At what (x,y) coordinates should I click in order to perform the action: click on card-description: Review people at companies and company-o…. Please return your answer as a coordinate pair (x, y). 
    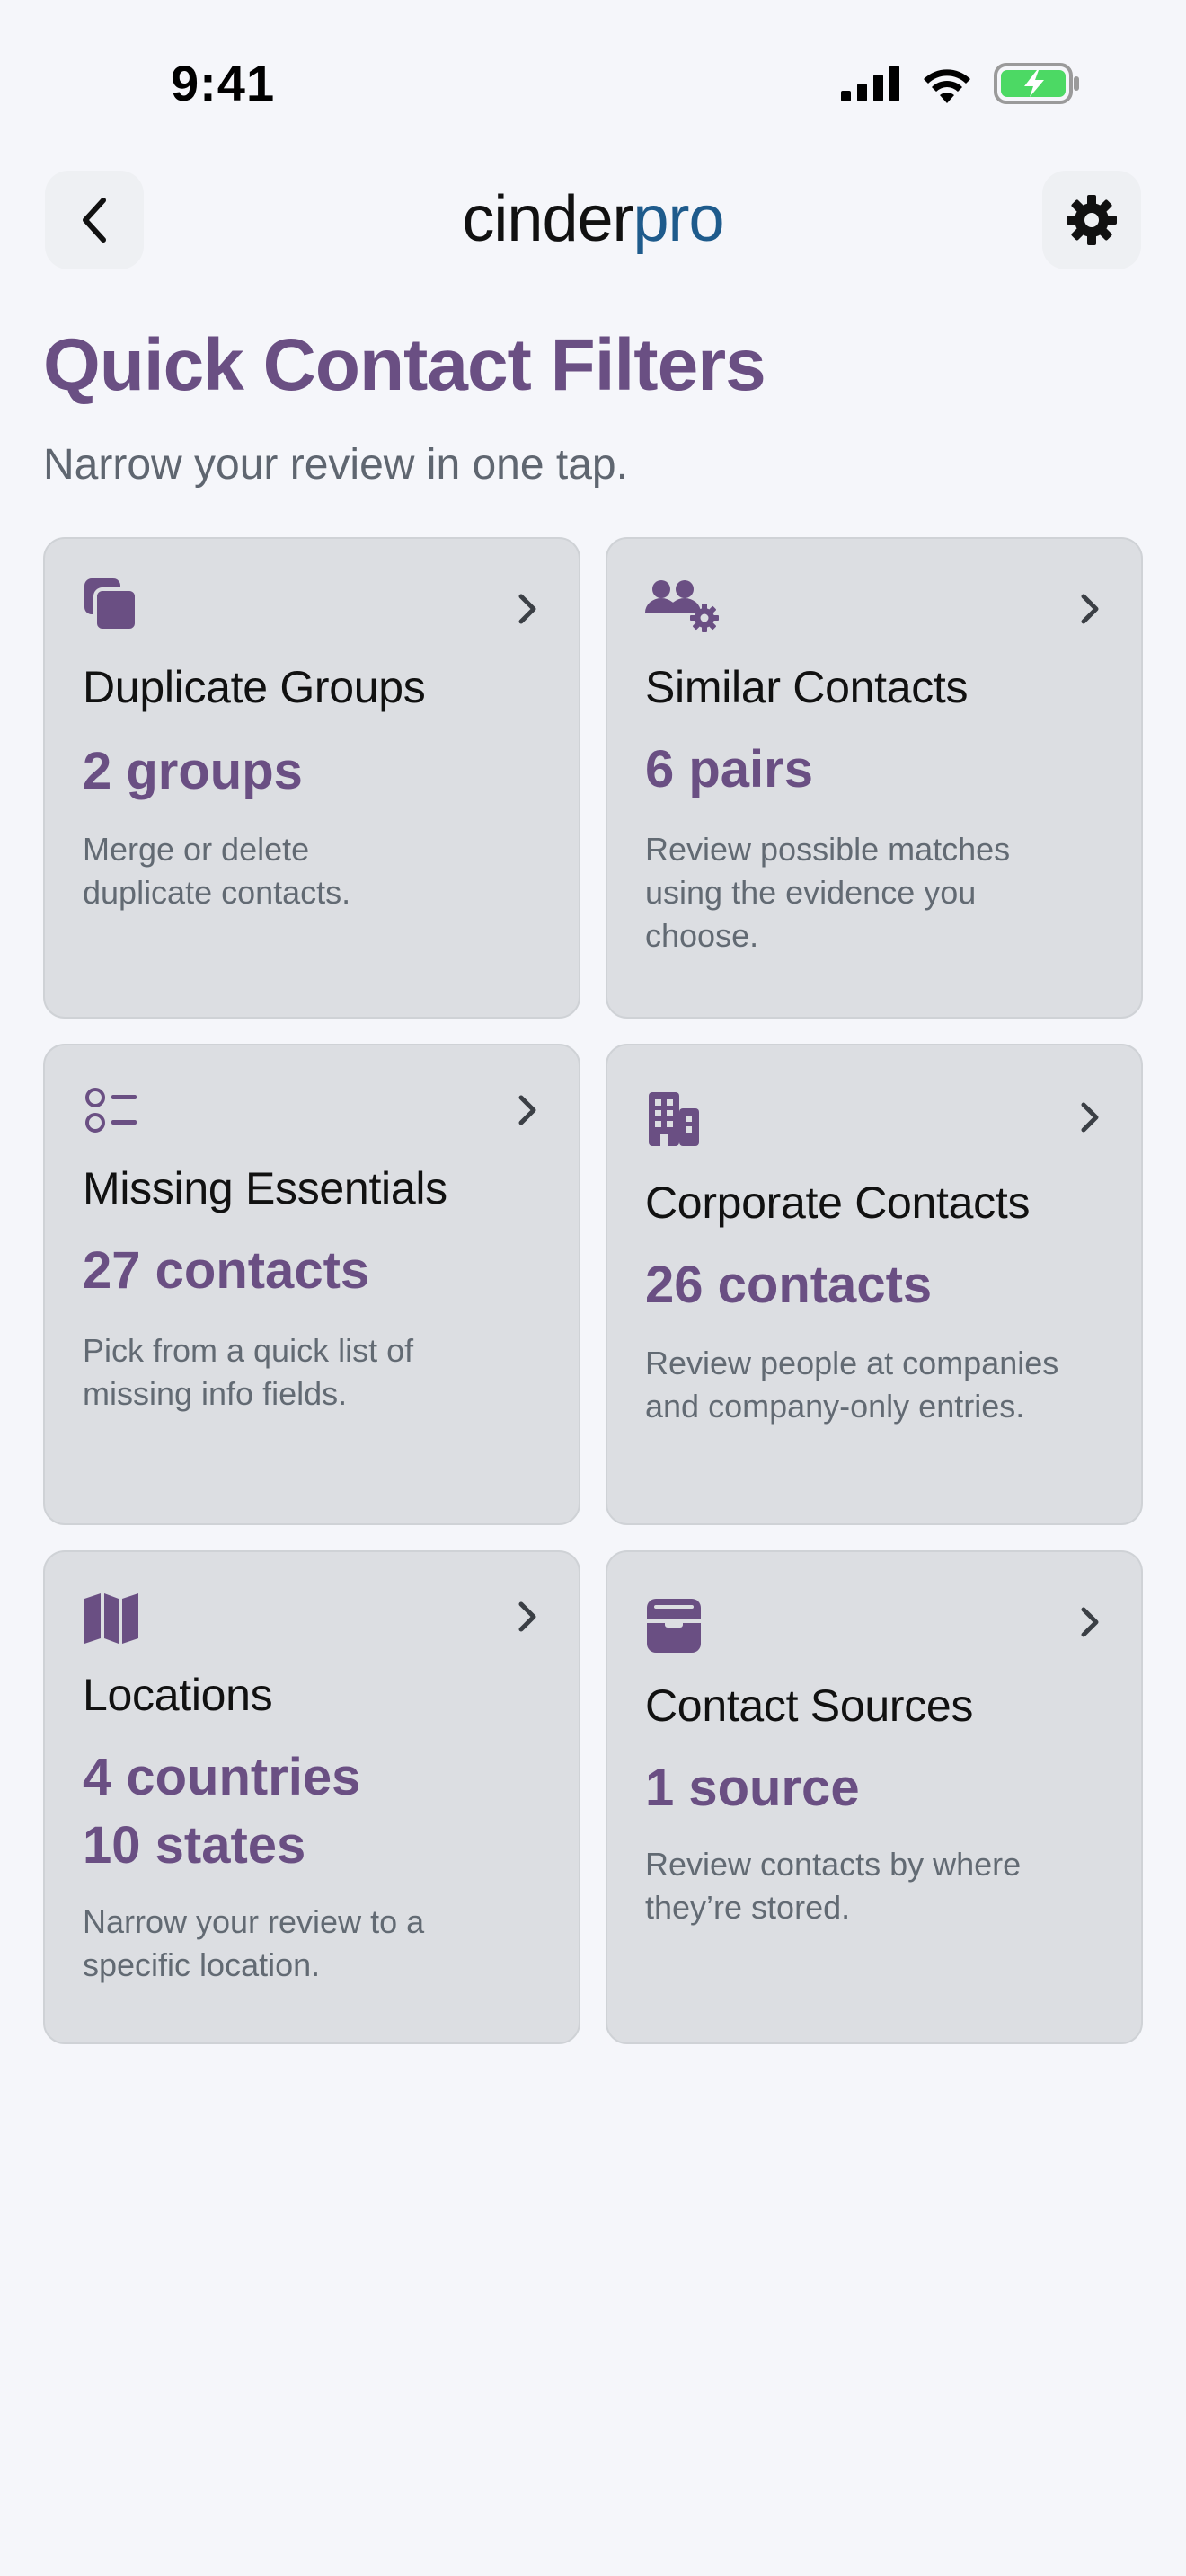
    Looking at the image, I should click on (852, 1385).